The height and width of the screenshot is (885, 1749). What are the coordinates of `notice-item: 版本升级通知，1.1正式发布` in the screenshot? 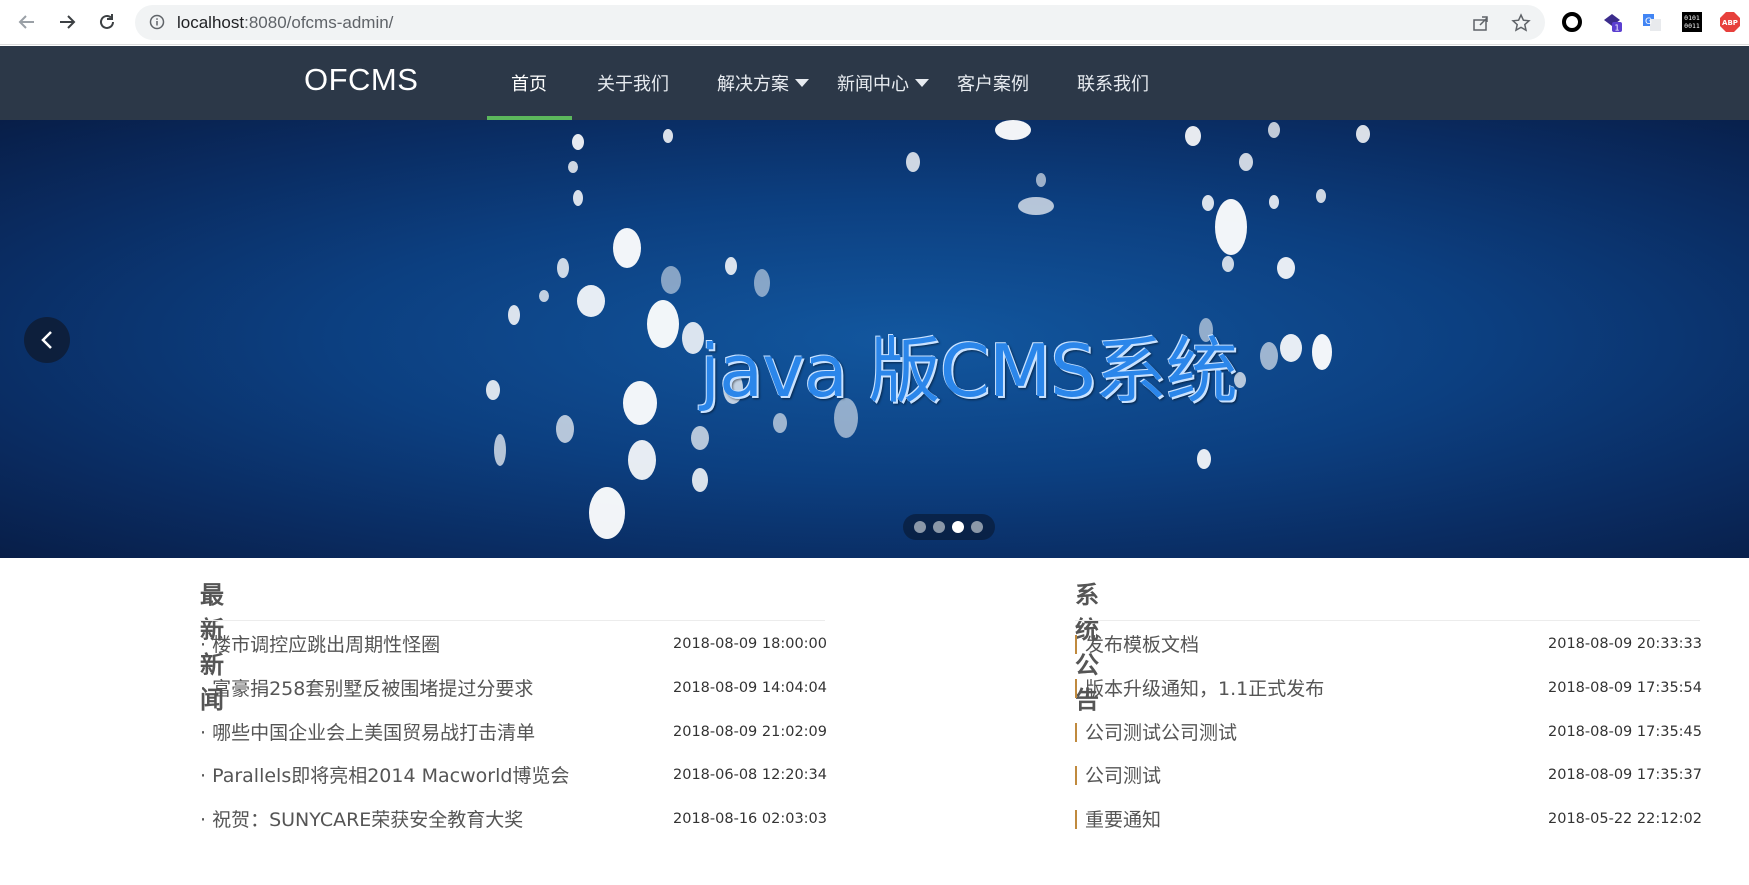 It's located at (1199, 689).